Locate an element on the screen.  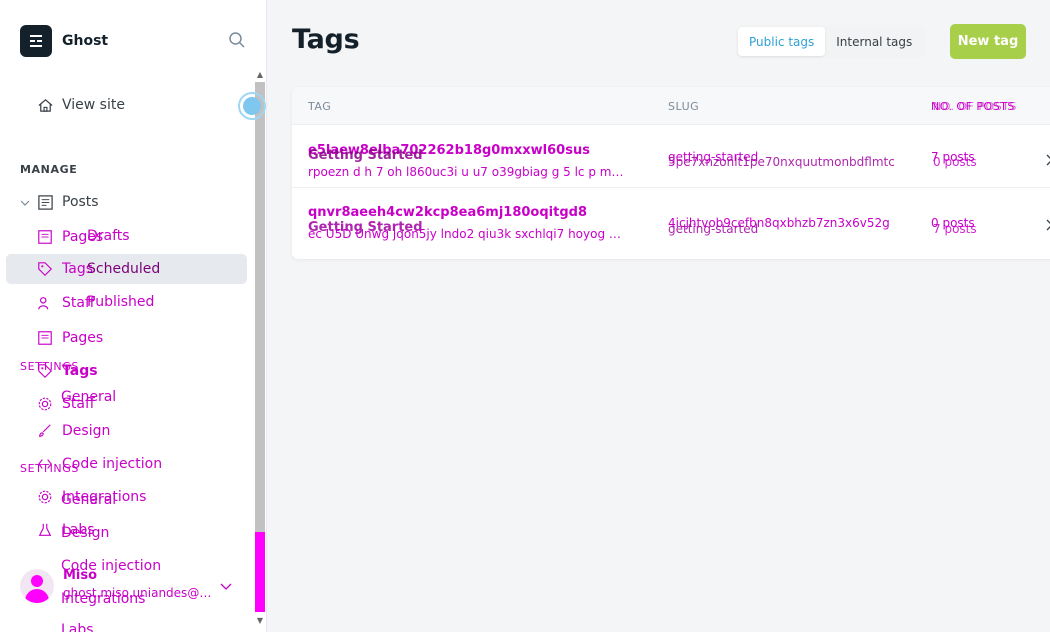
search-icon is located at coordinates (237, 40).